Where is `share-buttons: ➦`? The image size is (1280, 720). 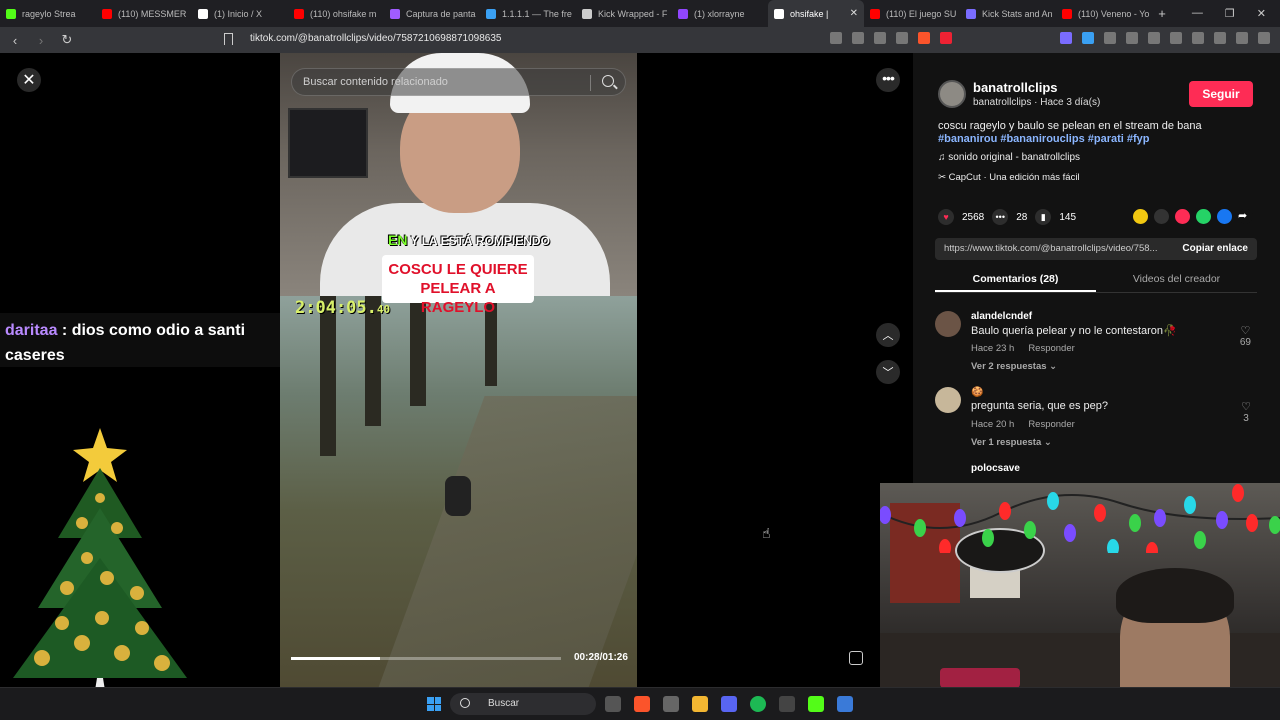 share-buttons: ➦ is located at coordinates (1193, 216).